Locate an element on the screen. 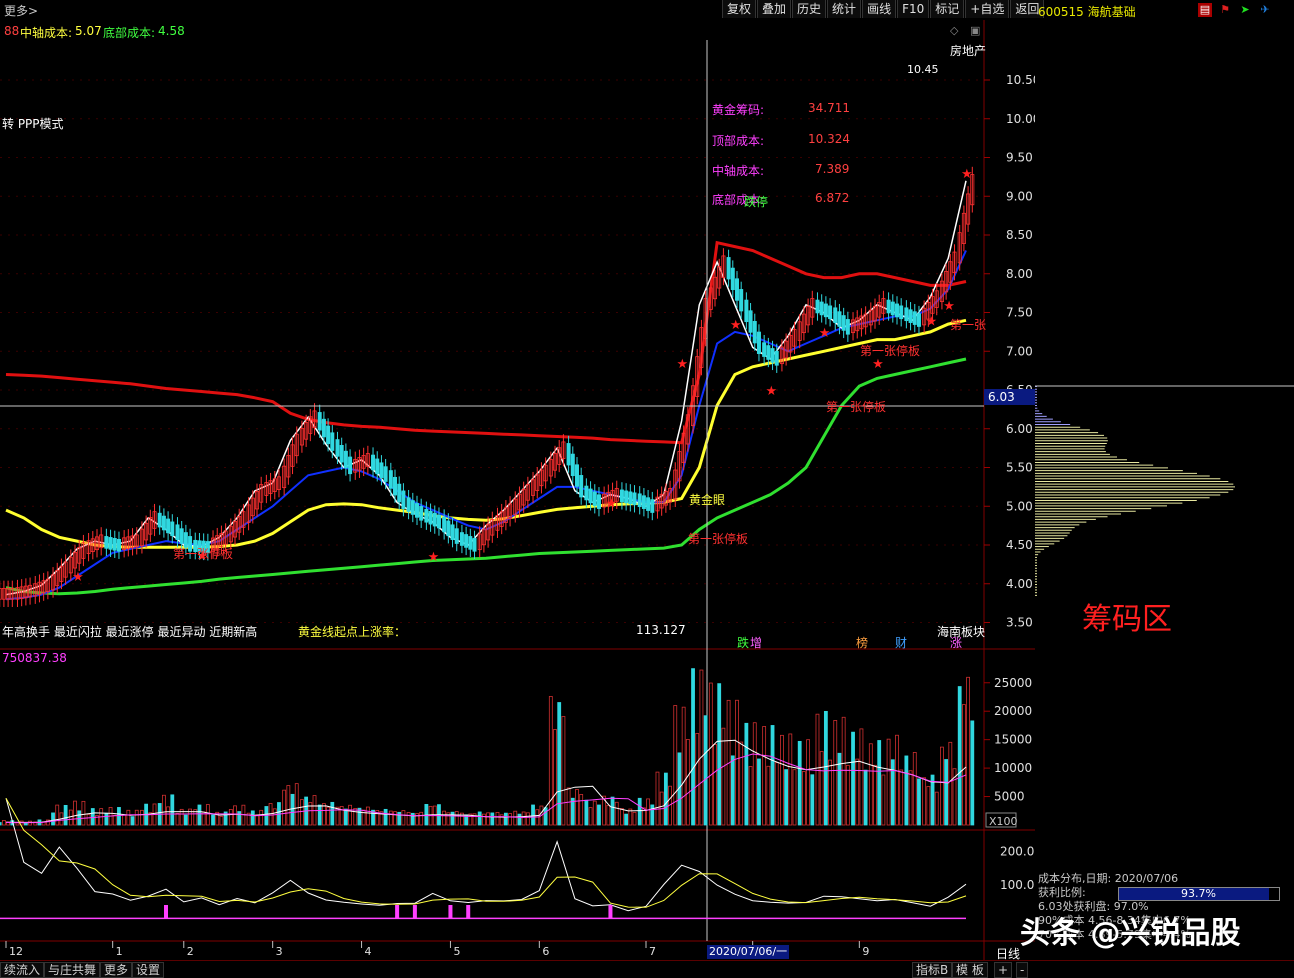  chip-zone-label: 筹码区 is located at coordinates (1127, 619).